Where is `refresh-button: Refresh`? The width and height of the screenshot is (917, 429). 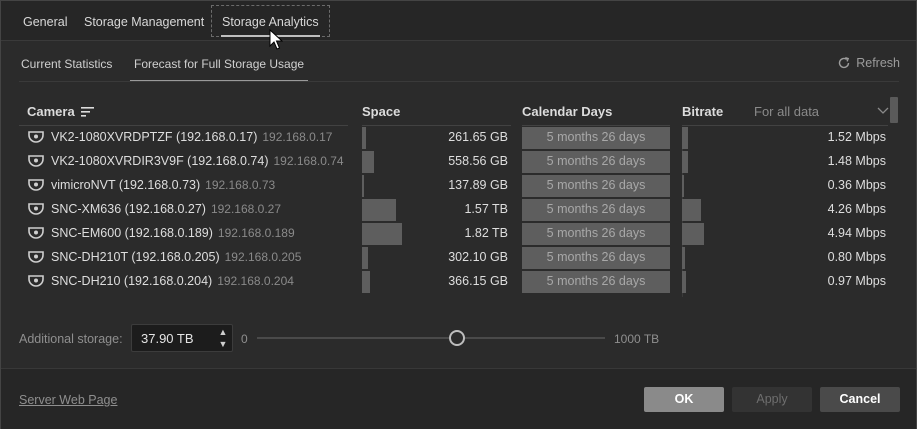
refresh-button: Refresh is located at coordinates (868, 63).